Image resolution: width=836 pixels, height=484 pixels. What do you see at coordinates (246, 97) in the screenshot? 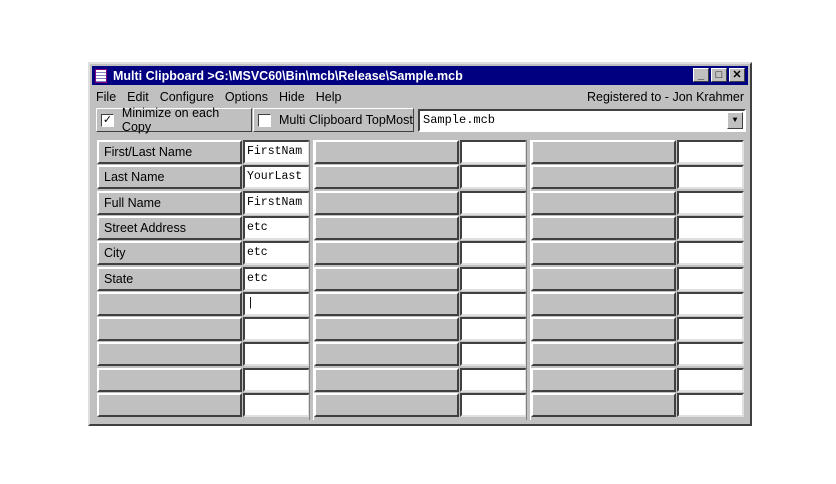
I see `menu-options: Options` at bounding box center [246, 97].